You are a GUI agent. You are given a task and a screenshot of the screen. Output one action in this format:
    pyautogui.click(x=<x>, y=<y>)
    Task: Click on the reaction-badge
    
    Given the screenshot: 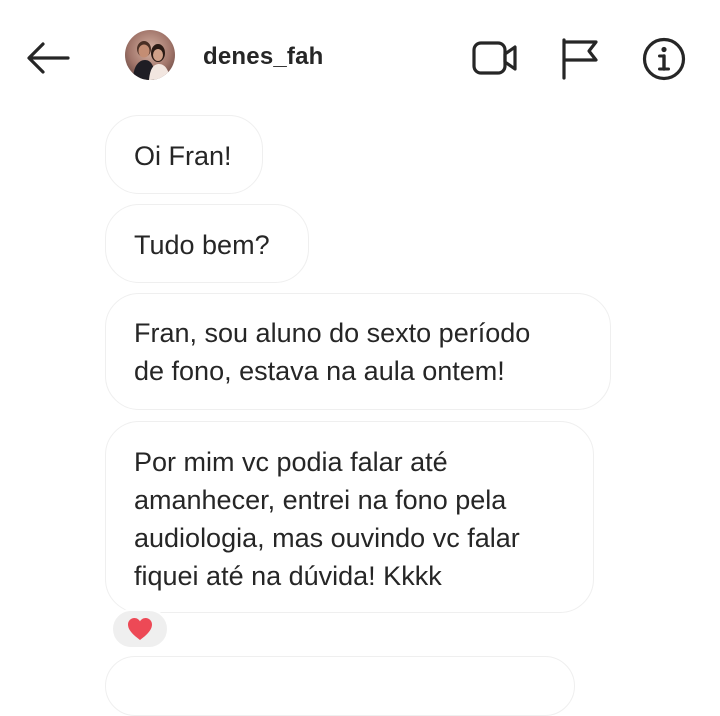 What is the action you would take?
    pyautogui.click(x=140, y=629)
    